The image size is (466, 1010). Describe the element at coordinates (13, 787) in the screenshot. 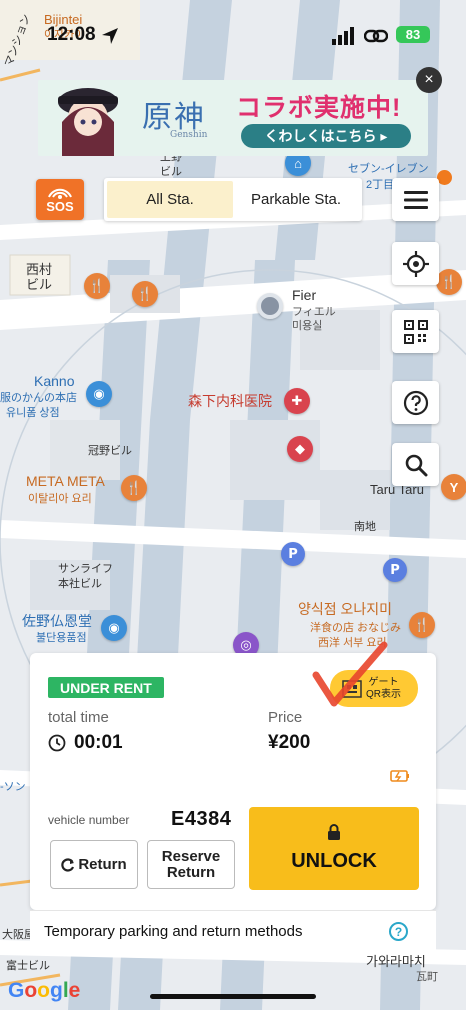

I see `map-label-son: -ソン` at that location.